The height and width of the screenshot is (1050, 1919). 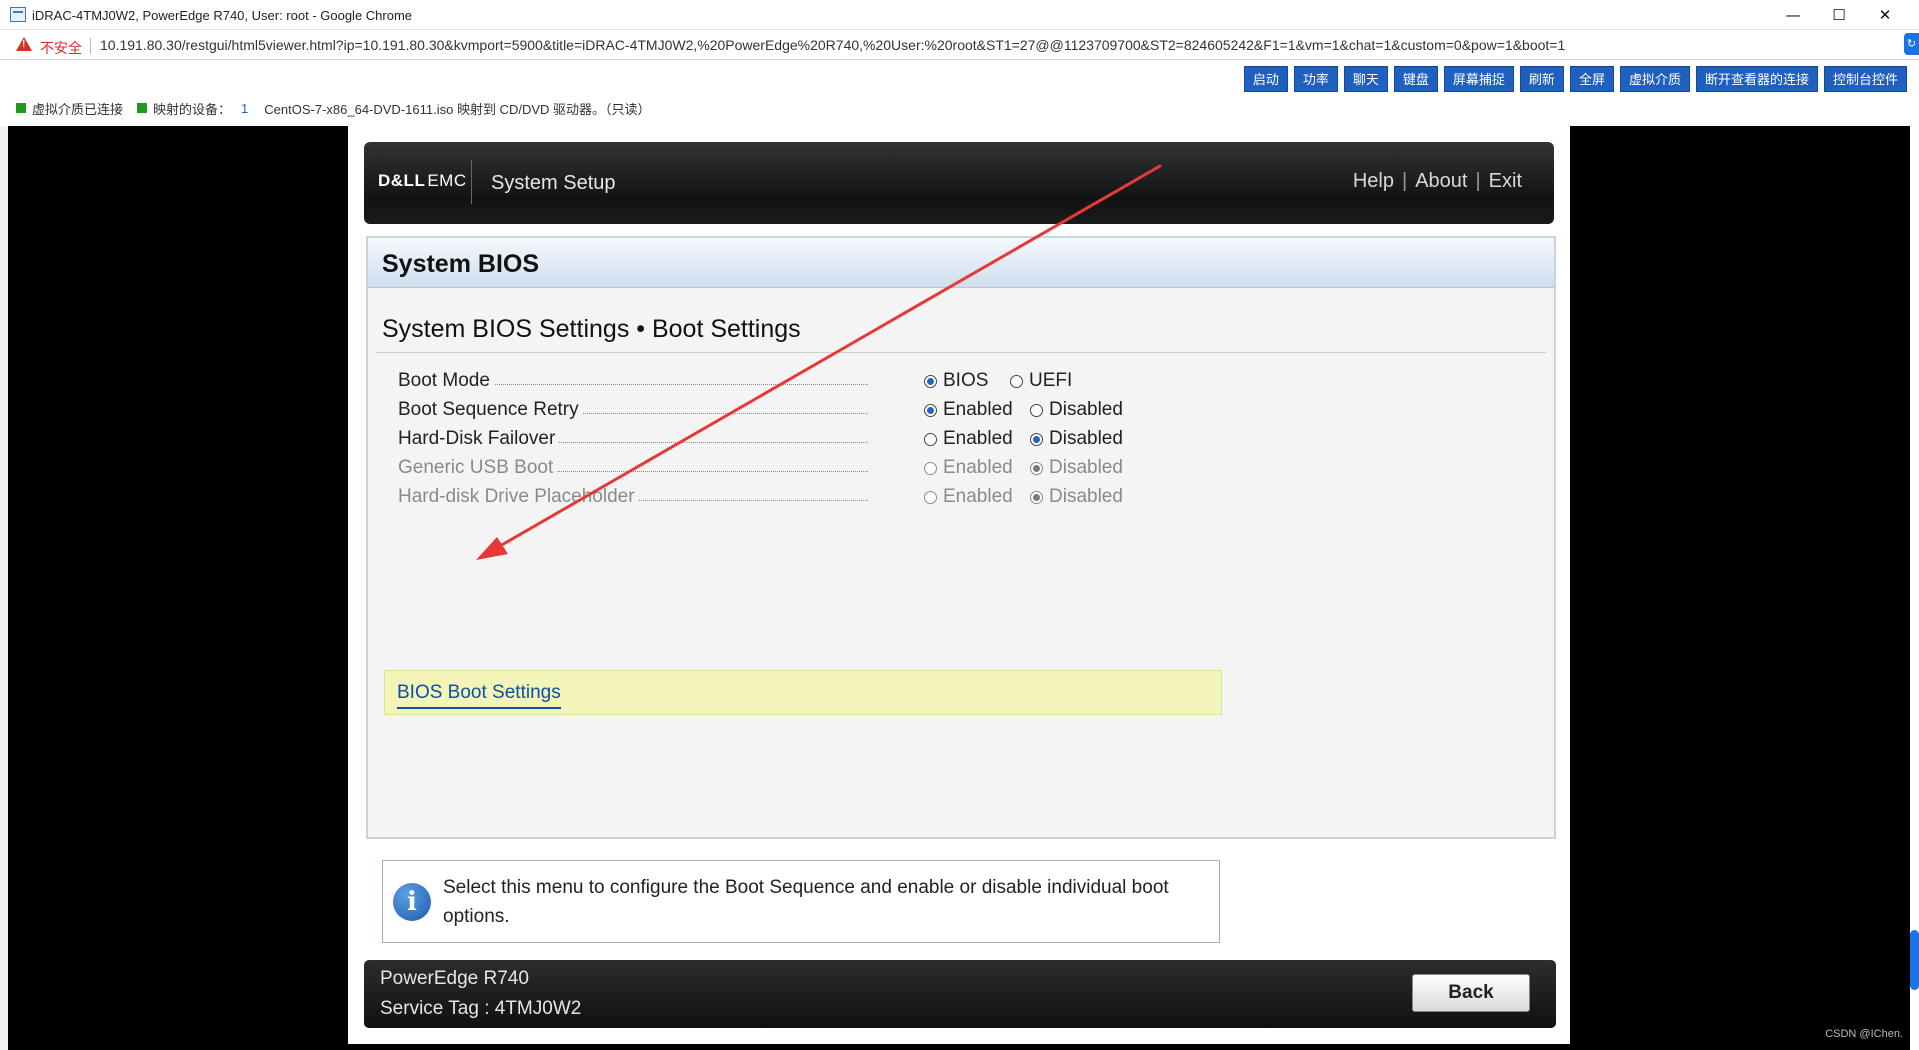 What do you see at coordinates (479, 439) in the screenshot?
I see `setting-label: Hard-Disk Failover` at bounding box center [479, 439].